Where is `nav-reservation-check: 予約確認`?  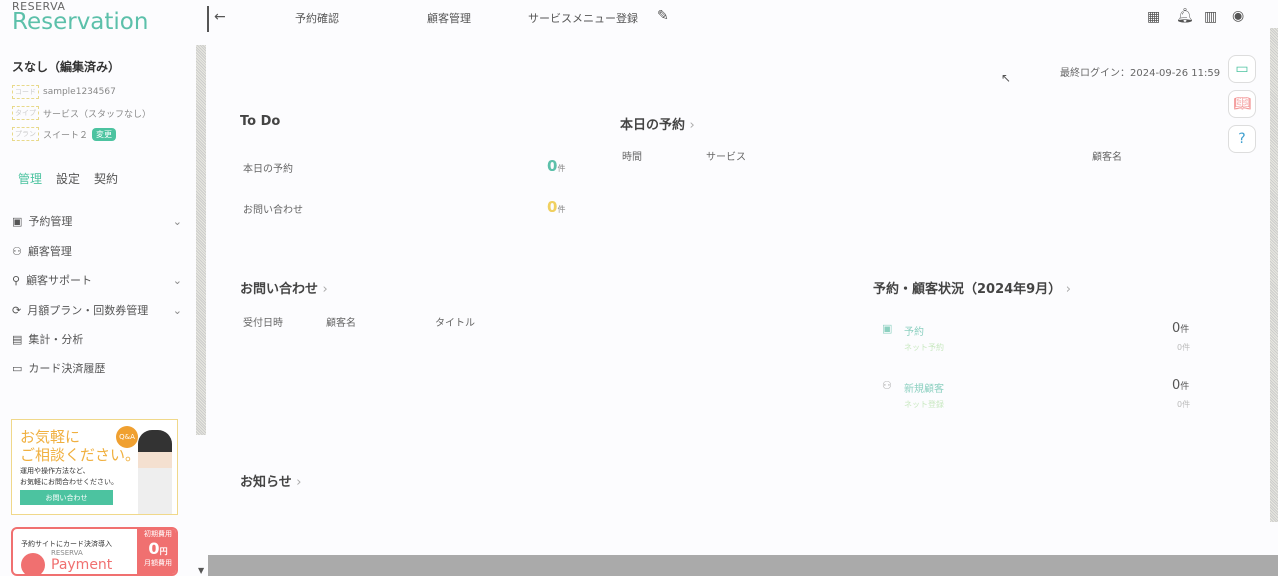 nav-reservation-check: 予約確認 is located at coordinates (317, 18).